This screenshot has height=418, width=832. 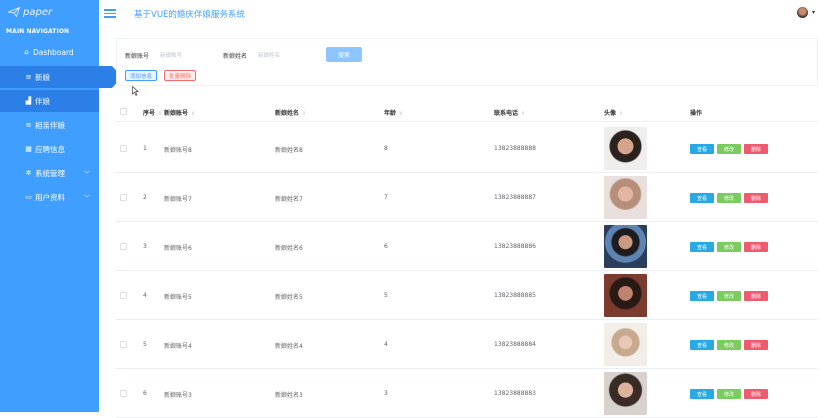 What do you see at coordinates (178, 150) in the screenshot?
I see `account-cell: 新娘账号8` at bounding box center [178, 150].